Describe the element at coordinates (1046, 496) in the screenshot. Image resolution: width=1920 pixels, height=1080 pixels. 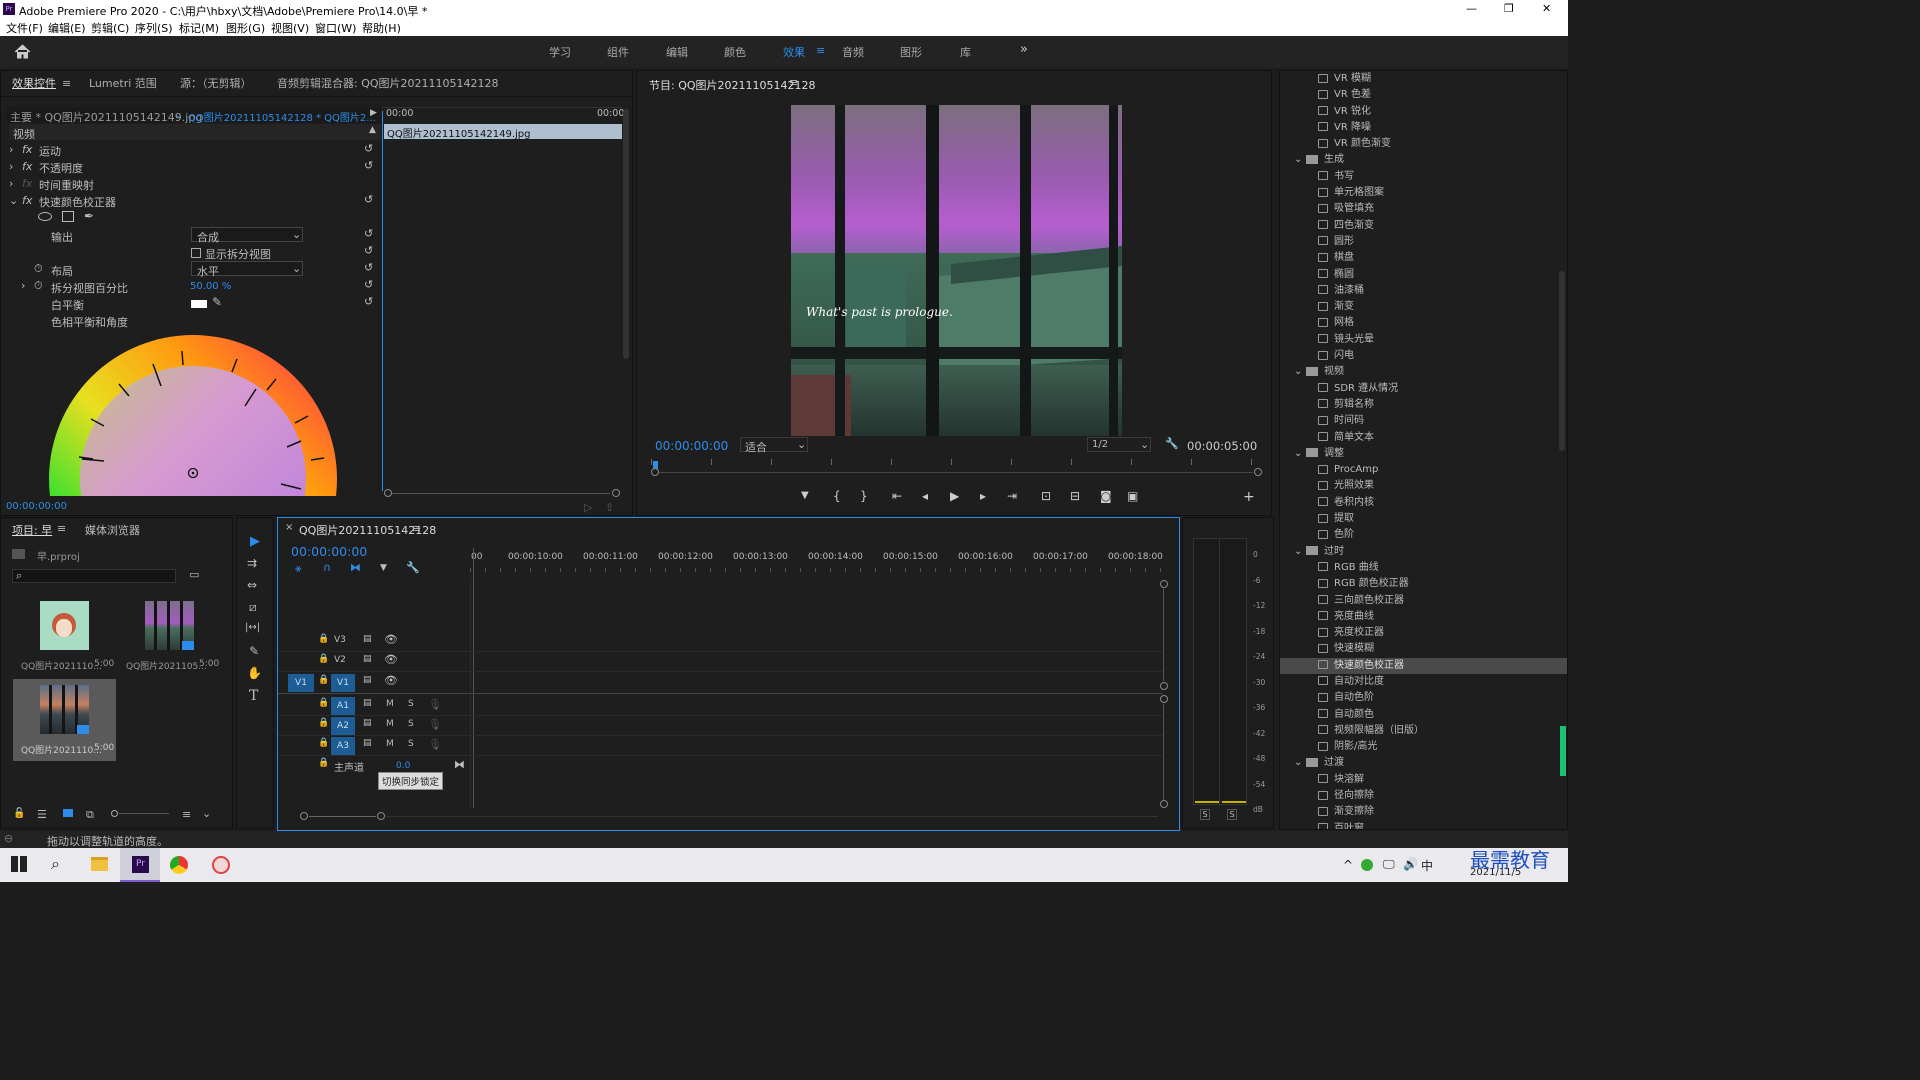
I see `lift-button: ⊡` at that location.